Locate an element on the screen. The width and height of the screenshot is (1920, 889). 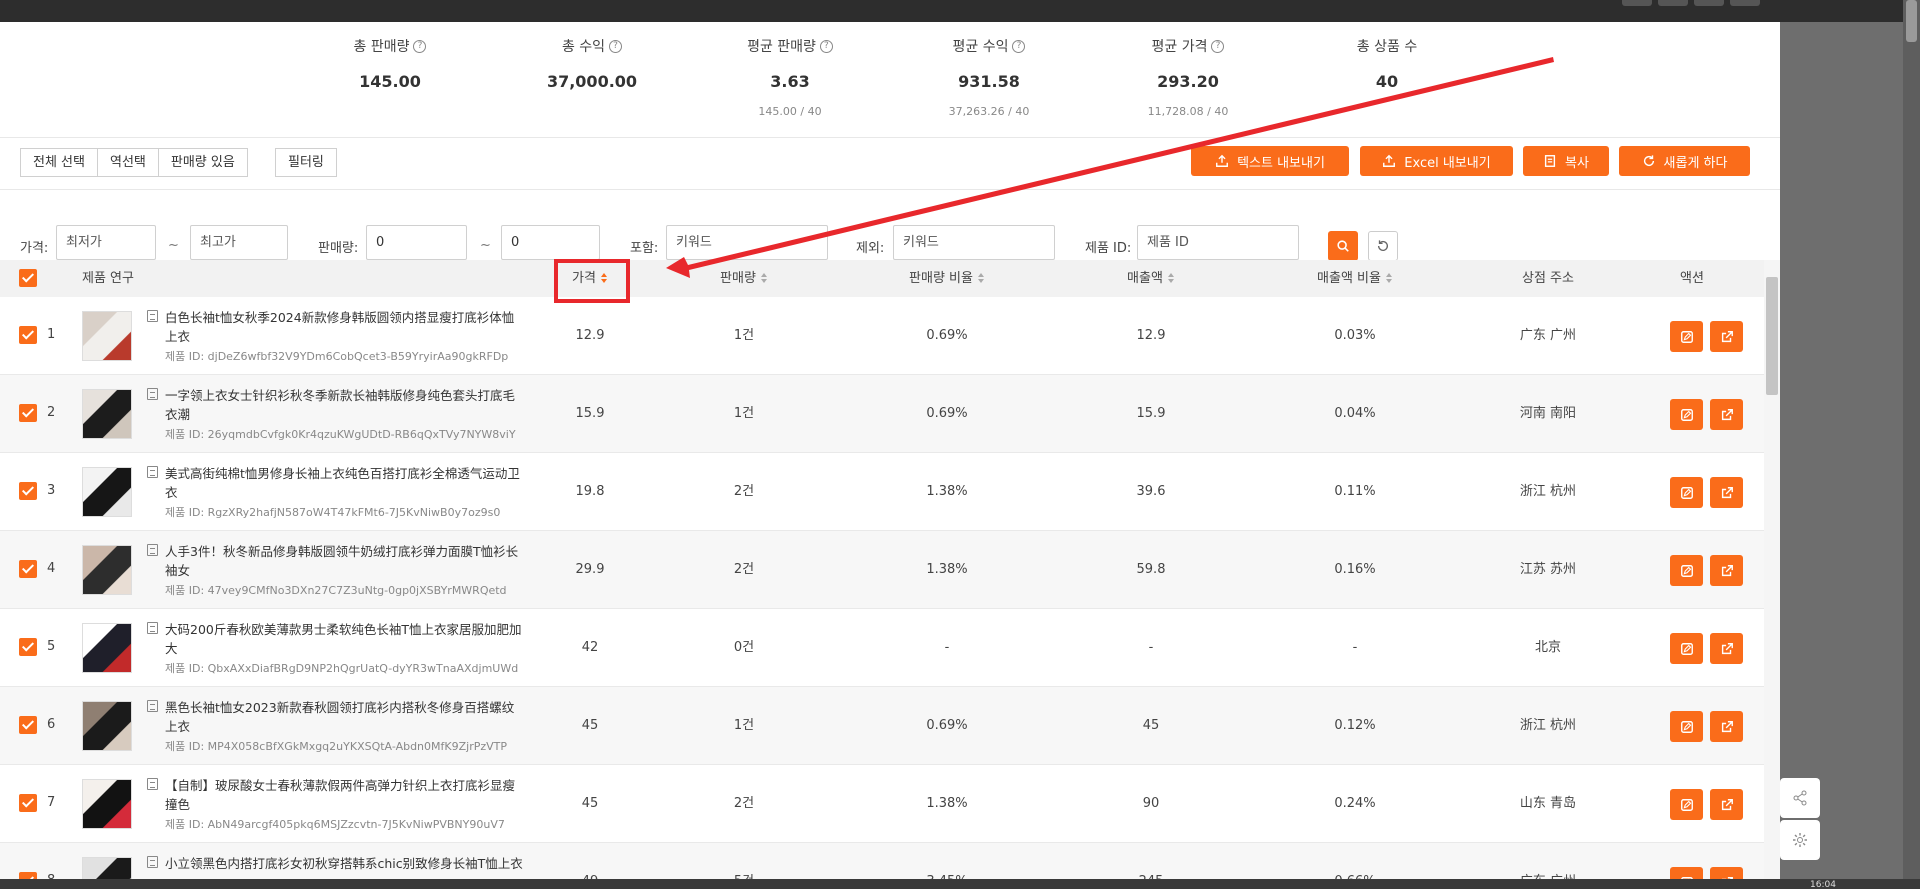
location-cell: 北京 is located at coordinates (1547, 647).